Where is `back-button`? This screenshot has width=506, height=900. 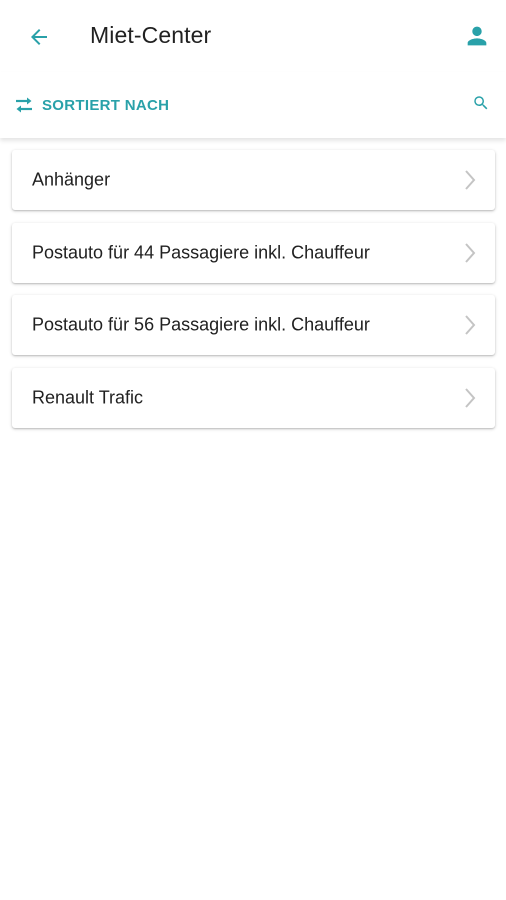
back-button is located at coordinates (39, 37).